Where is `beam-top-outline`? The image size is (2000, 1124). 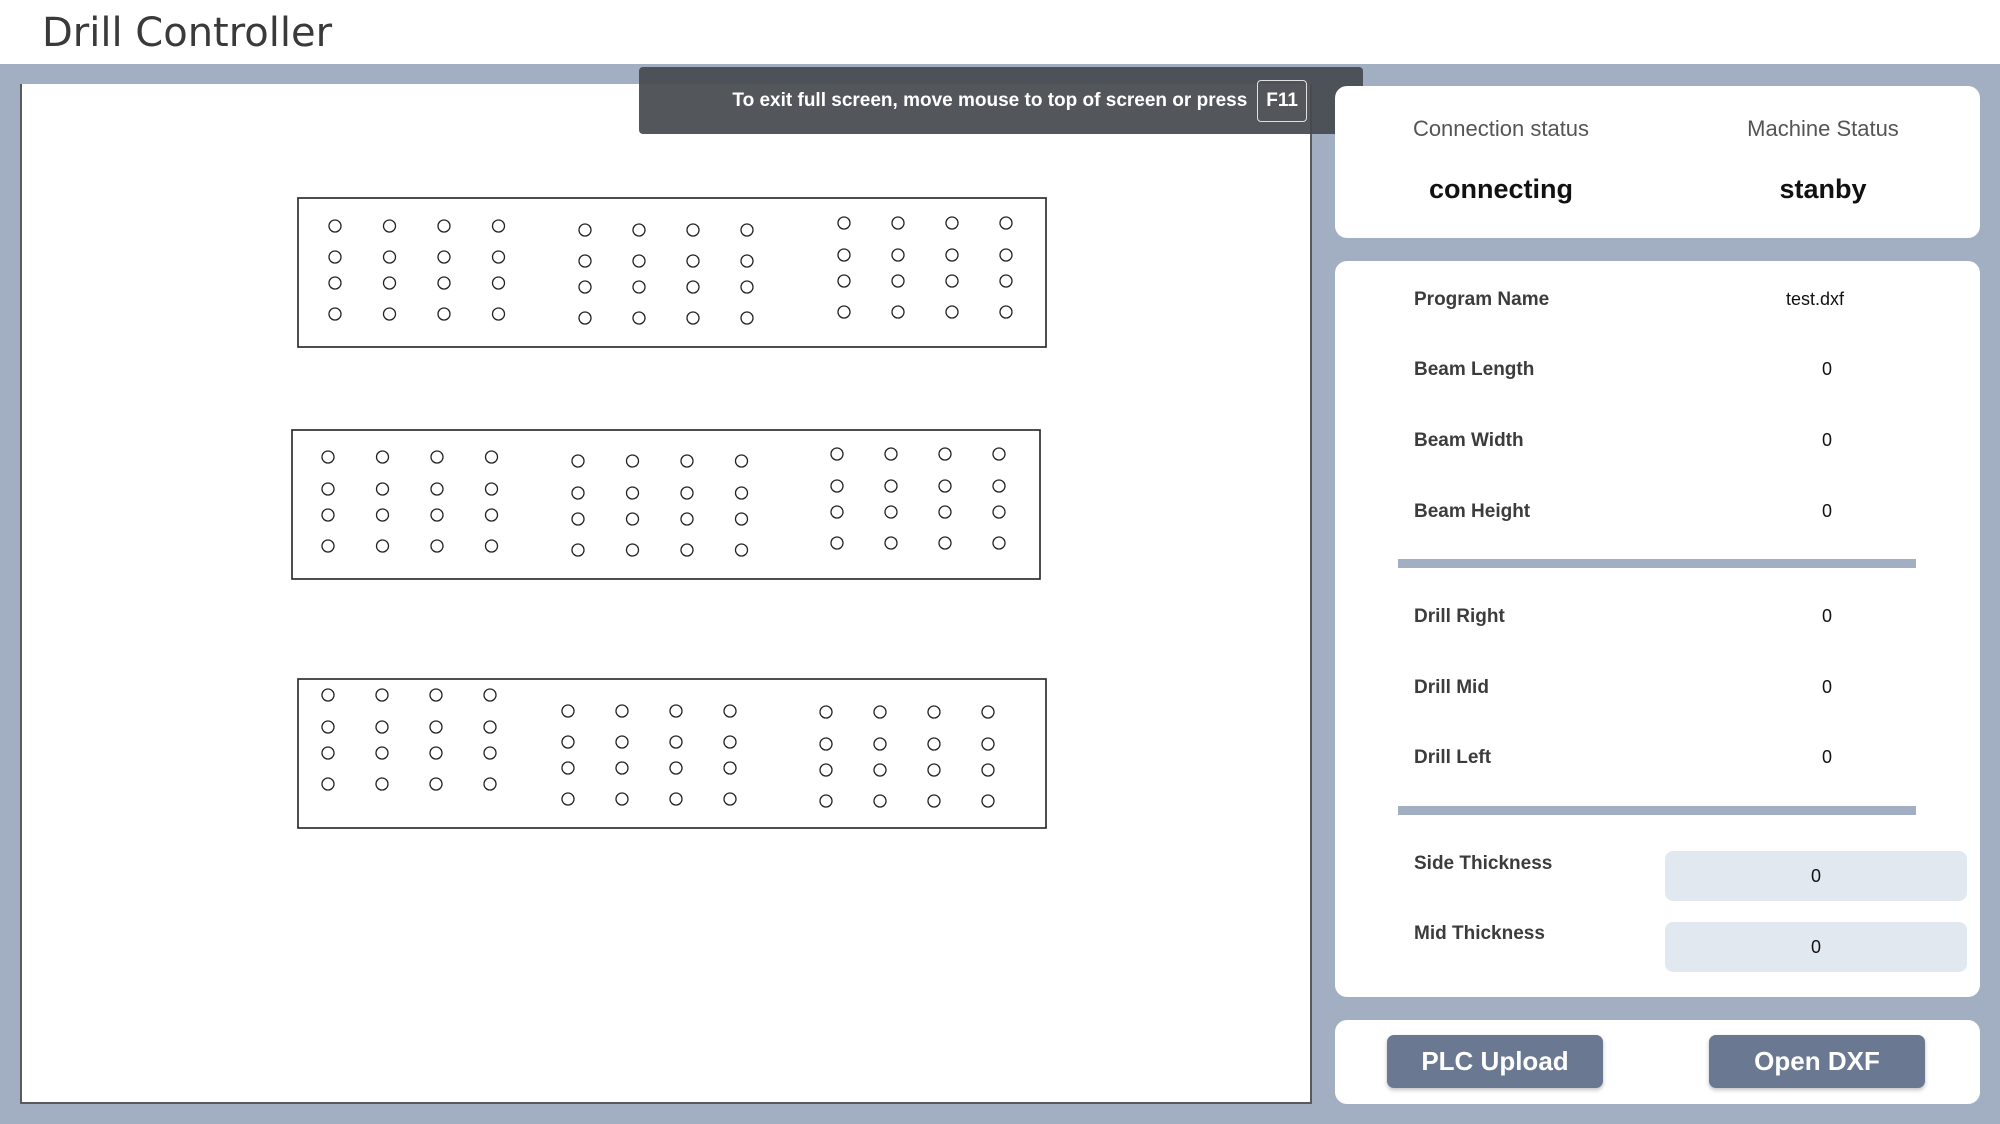
beam-top-outline is located at coordinates (672, 272).